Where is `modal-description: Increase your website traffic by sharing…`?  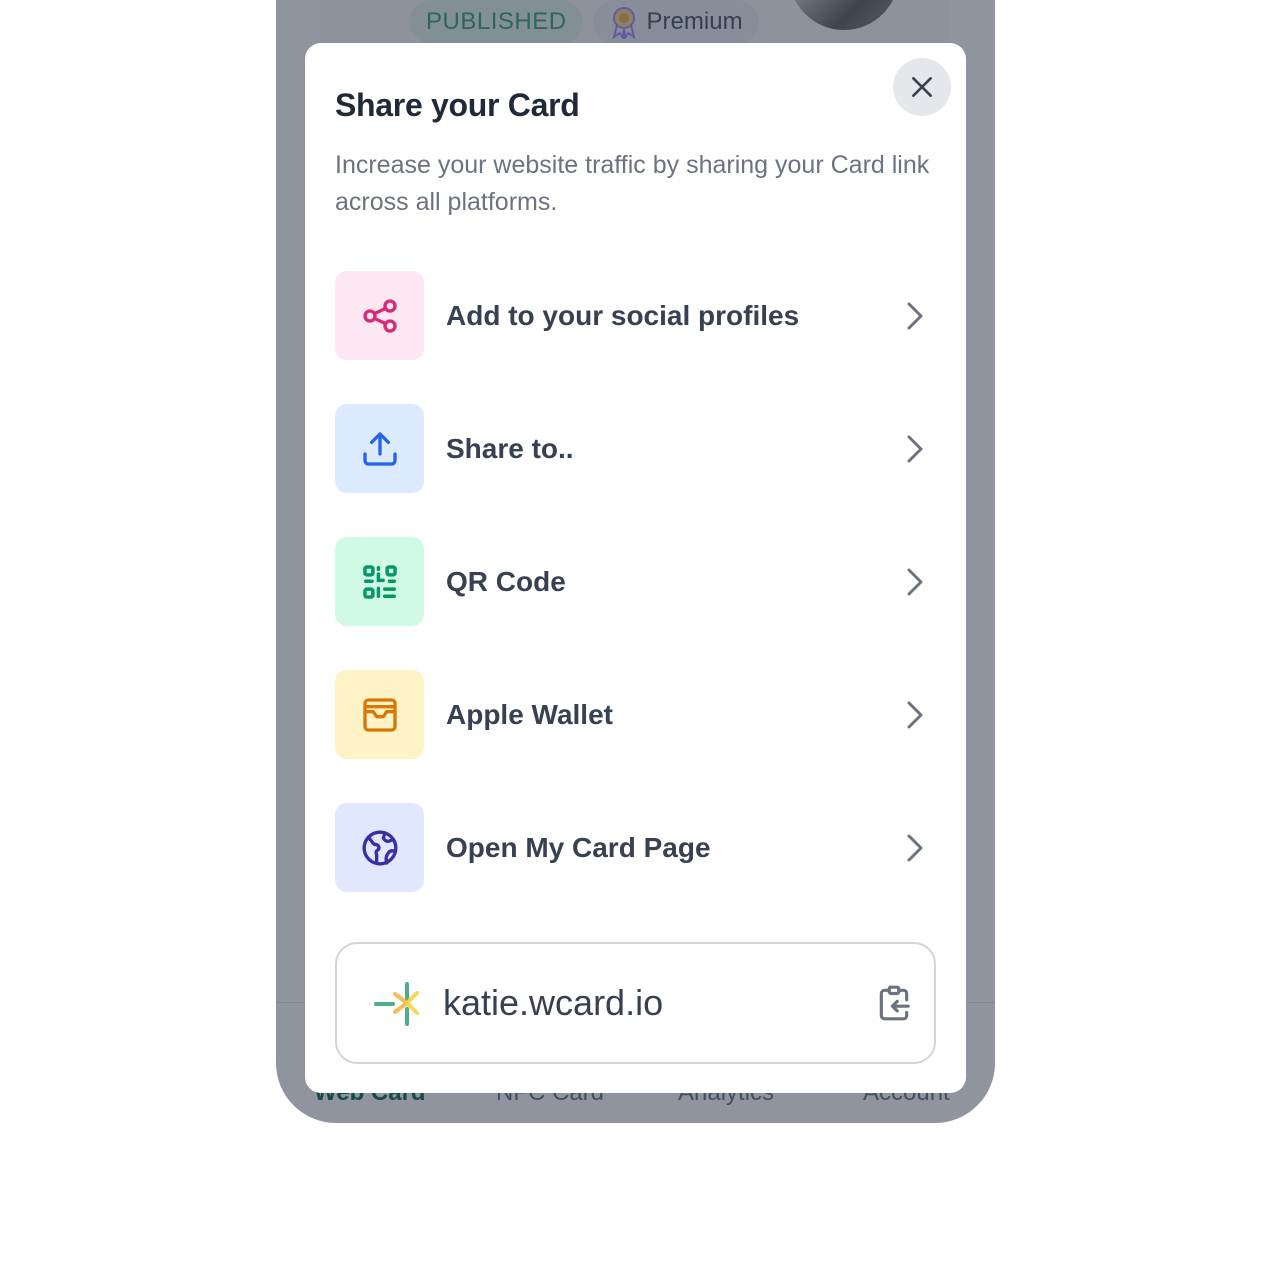
modal-description: Increase your website traffic by sharing… is located at coordinates (632, 183).